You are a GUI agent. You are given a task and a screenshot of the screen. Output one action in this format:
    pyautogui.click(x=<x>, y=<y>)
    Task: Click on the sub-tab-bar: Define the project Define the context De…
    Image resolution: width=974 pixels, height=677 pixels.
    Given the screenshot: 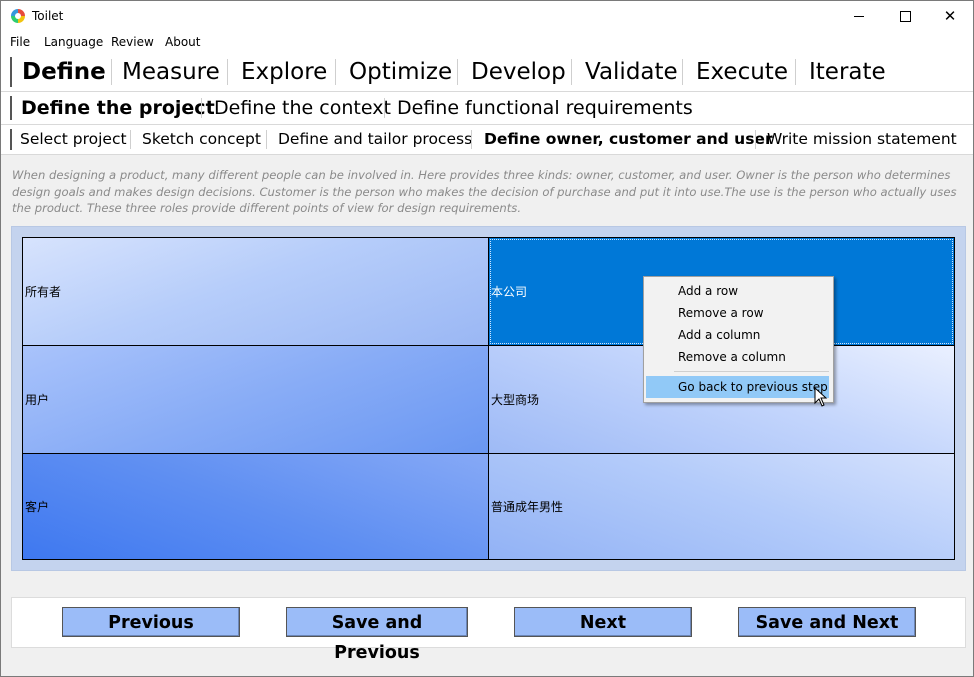 What is the action you would take?
    pyautogui.click(x=487, y=108)
    